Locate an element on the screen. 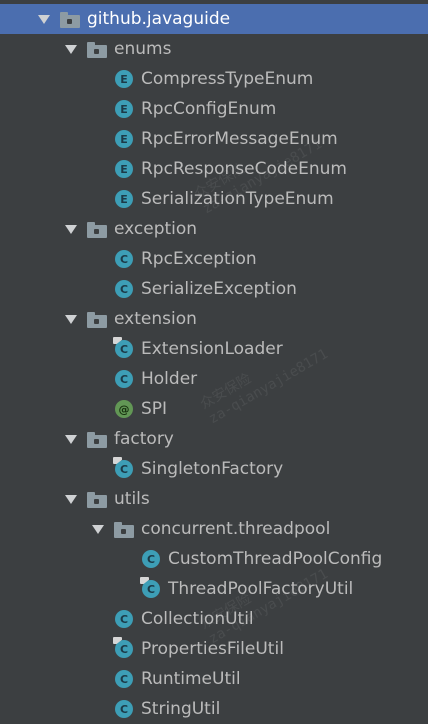 This screenshot has height=724, width=428. tree-node-label: ExtensionLoader is located at coordinates (212, 349).